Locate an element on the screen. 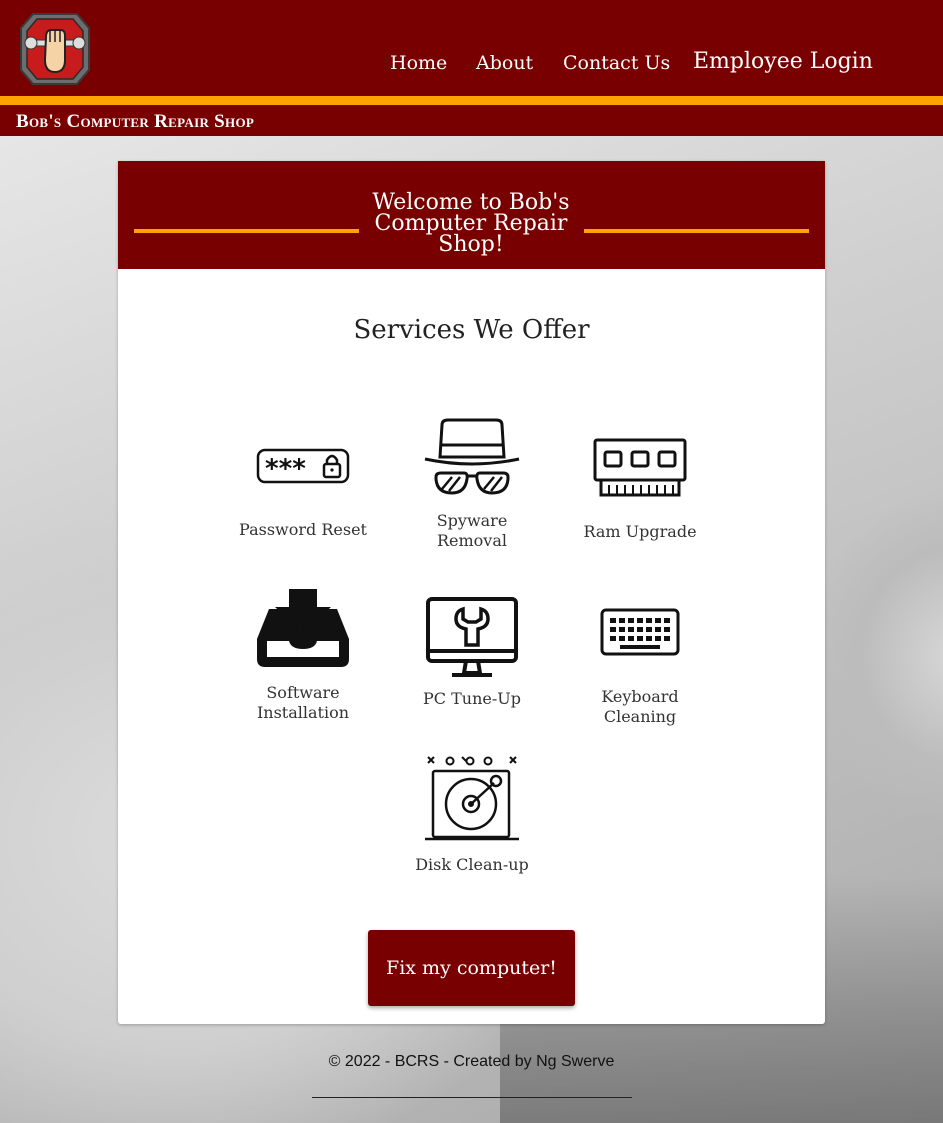 The width and height of the screenshot is (943, 1123). services-heading: Services We Offer is located at coordinates (471, 330).